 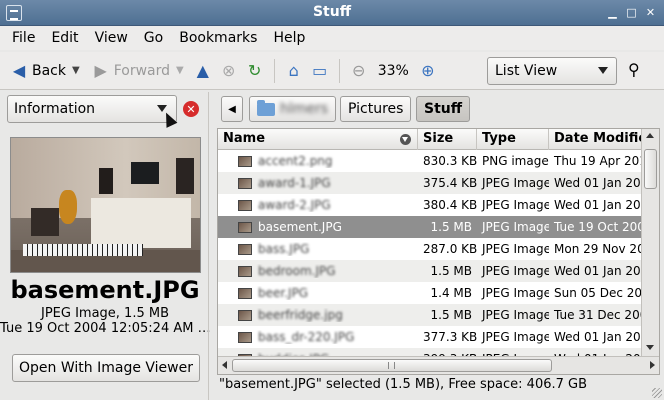 What do you see at coordinates (180, 70) in the screenshot?
I see `forward-history-dropdown: ▼` at bounding box center [180, 70].